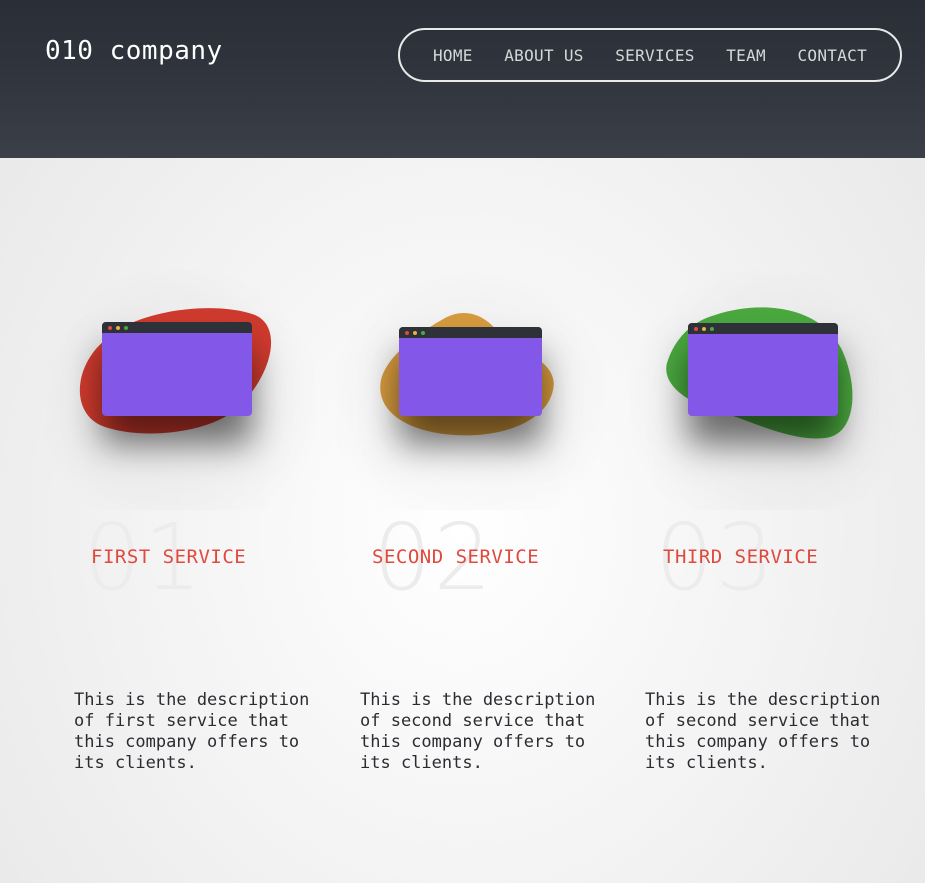 Image resolution: width=925 pixels, height=883 pixels. What do you see at coordinates (654, 55) in the screenshot?
I see `nav-services: SERVICES` at bounding box center [654, 55].